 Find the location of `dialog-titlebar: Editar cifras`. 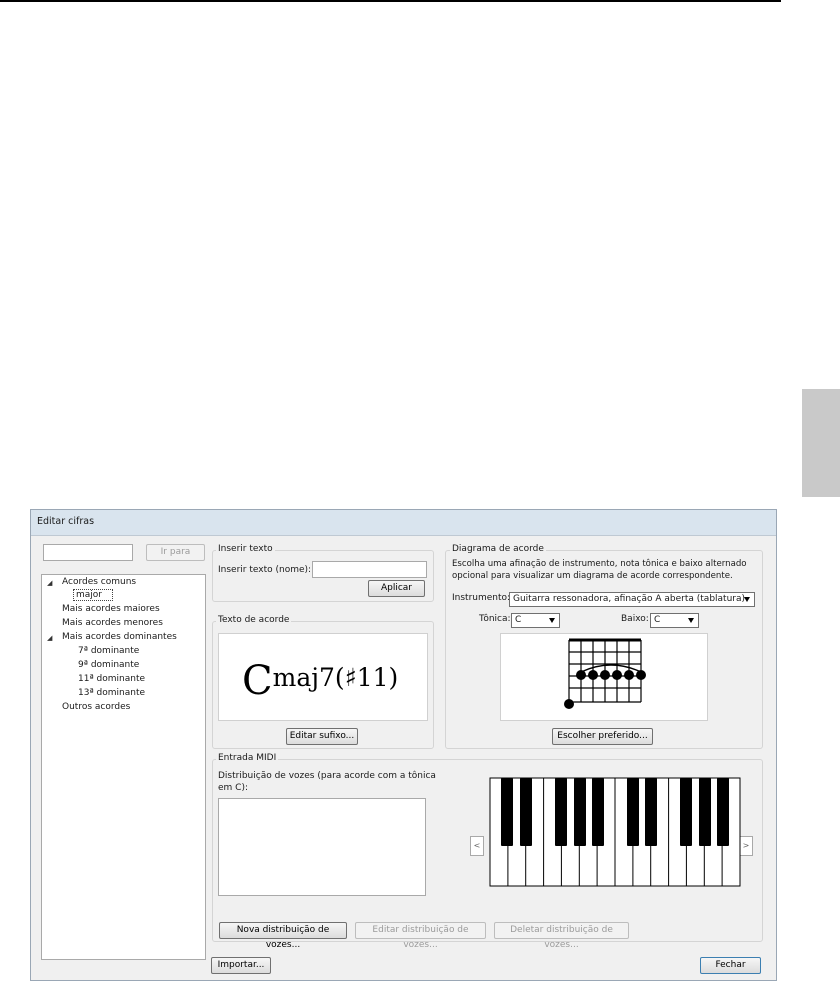

dialog-titlebar: Editar cifras is located at coordinates (403, 523).